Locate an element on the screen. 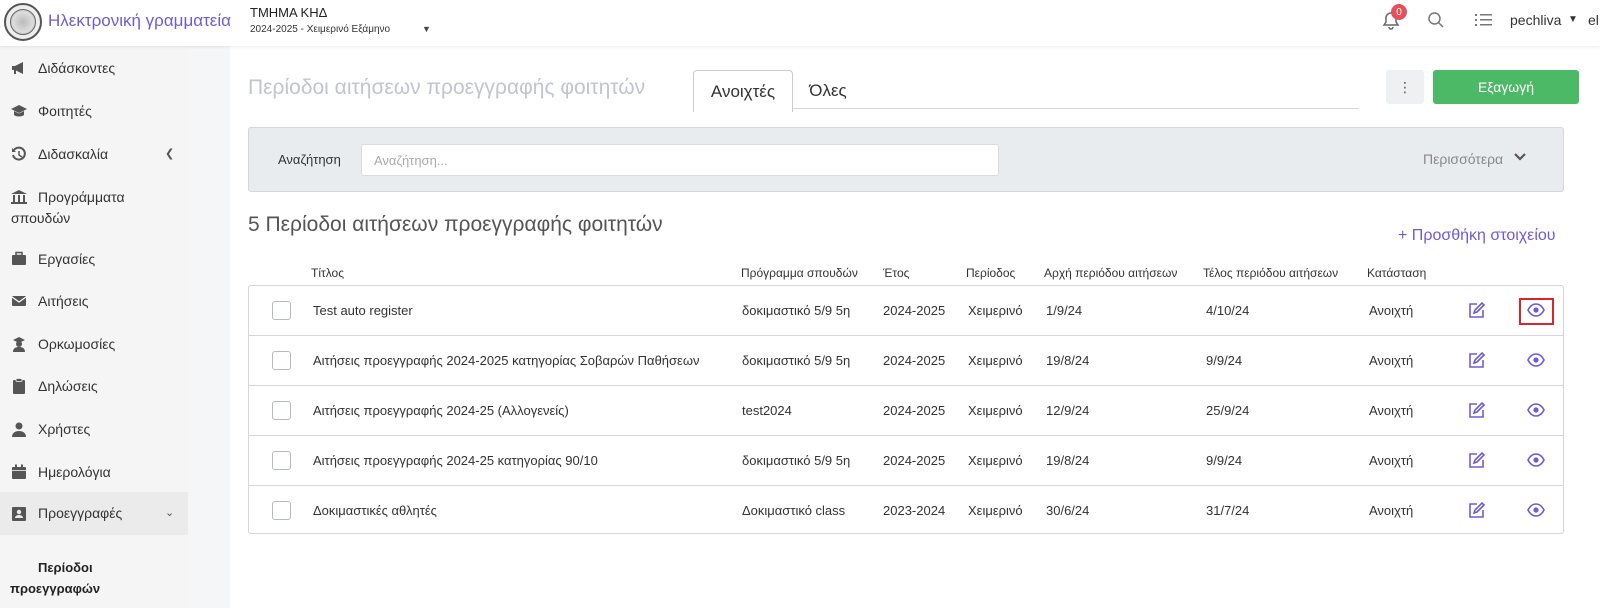  sidebar-subitem-preregistration-periods: Περίοδοι προεγγραφών is located at coordinates (95, 578).